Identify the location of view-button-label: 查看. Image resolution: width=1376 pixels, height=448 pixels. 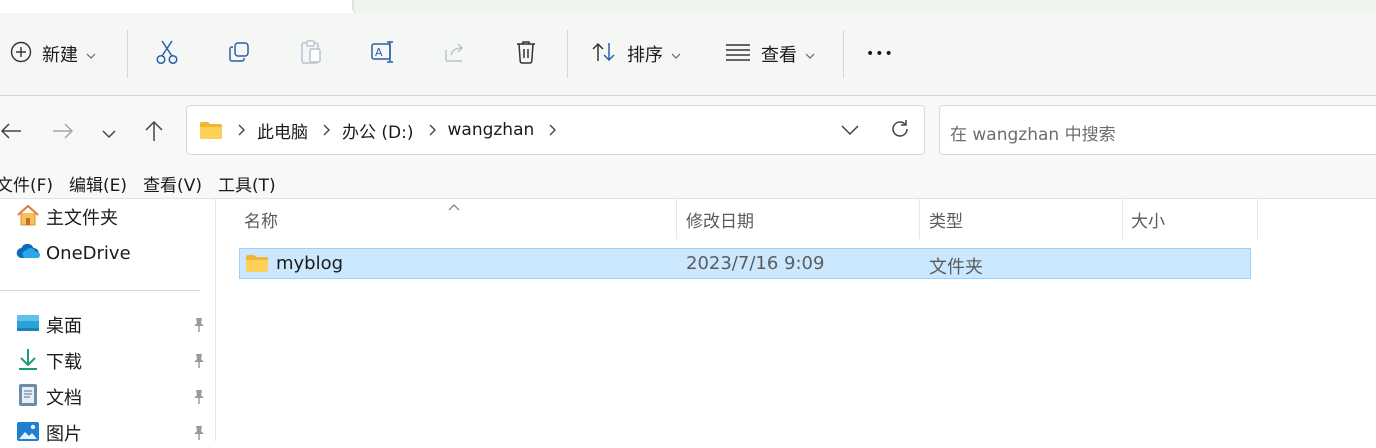
(779, 55).